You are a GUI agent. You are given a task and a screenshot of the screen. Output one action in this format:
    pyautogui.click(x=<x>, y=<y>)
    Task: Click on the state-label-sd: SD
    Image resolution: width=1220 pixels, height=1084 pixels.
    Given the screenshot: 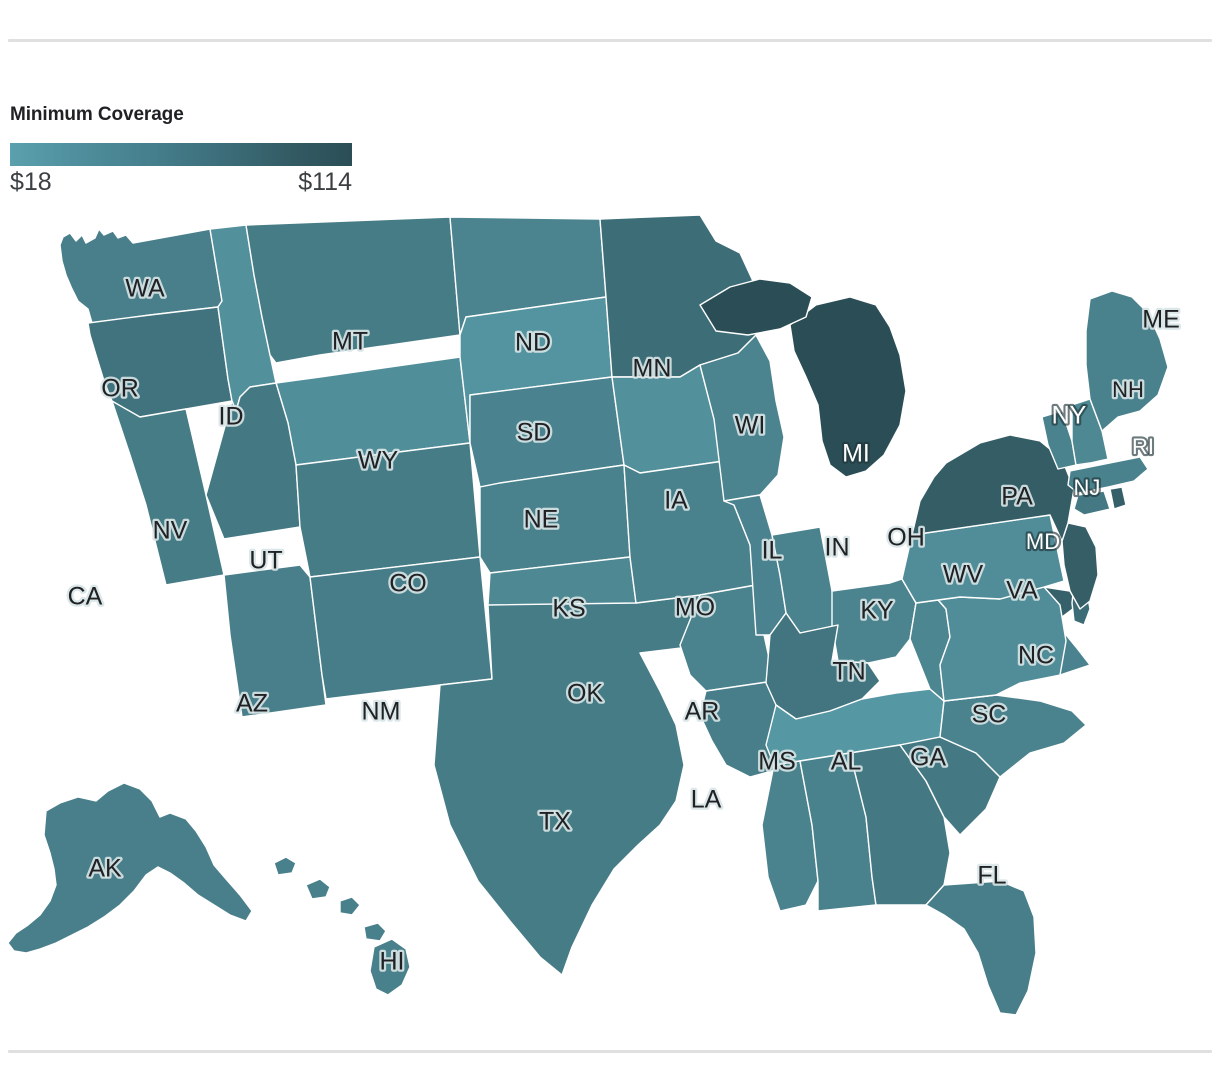 What is the action you would take?
    pyautogui.click(x=534, y=433)
    